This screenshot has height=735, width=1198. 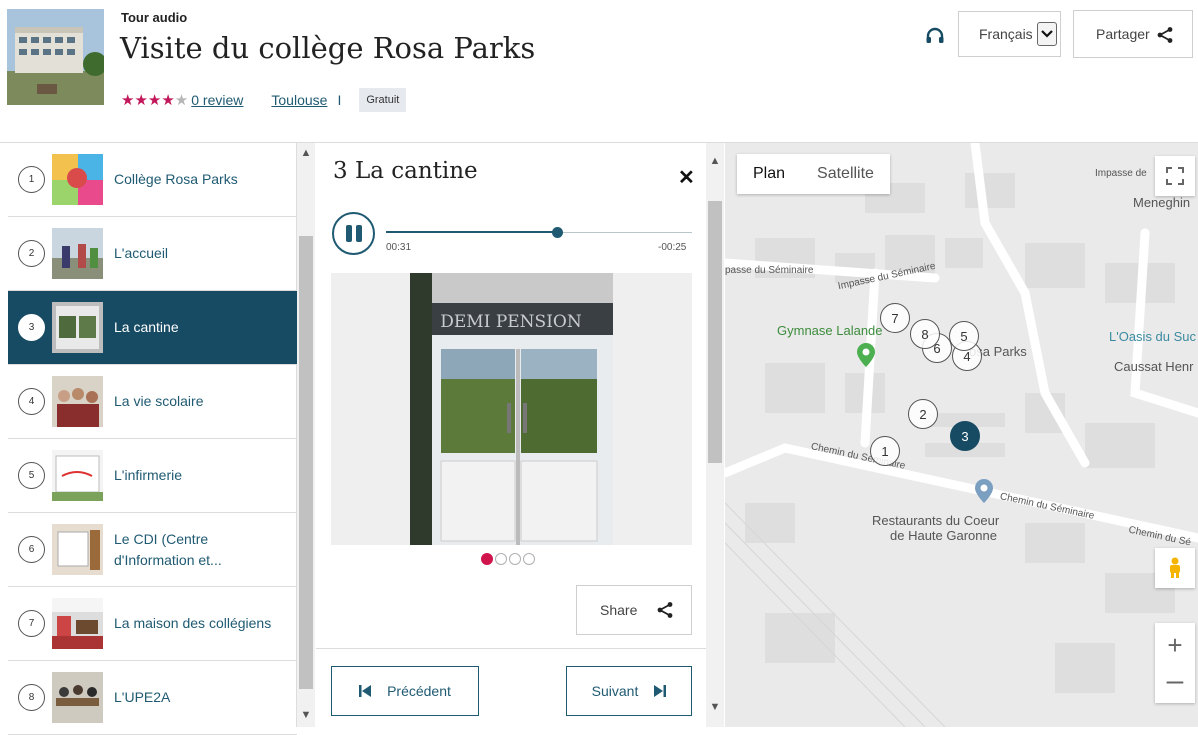 What do you see at coordinates (31, 549) in the screenshot?
I see `stop-number: 6` at bounding box center [31, 549].